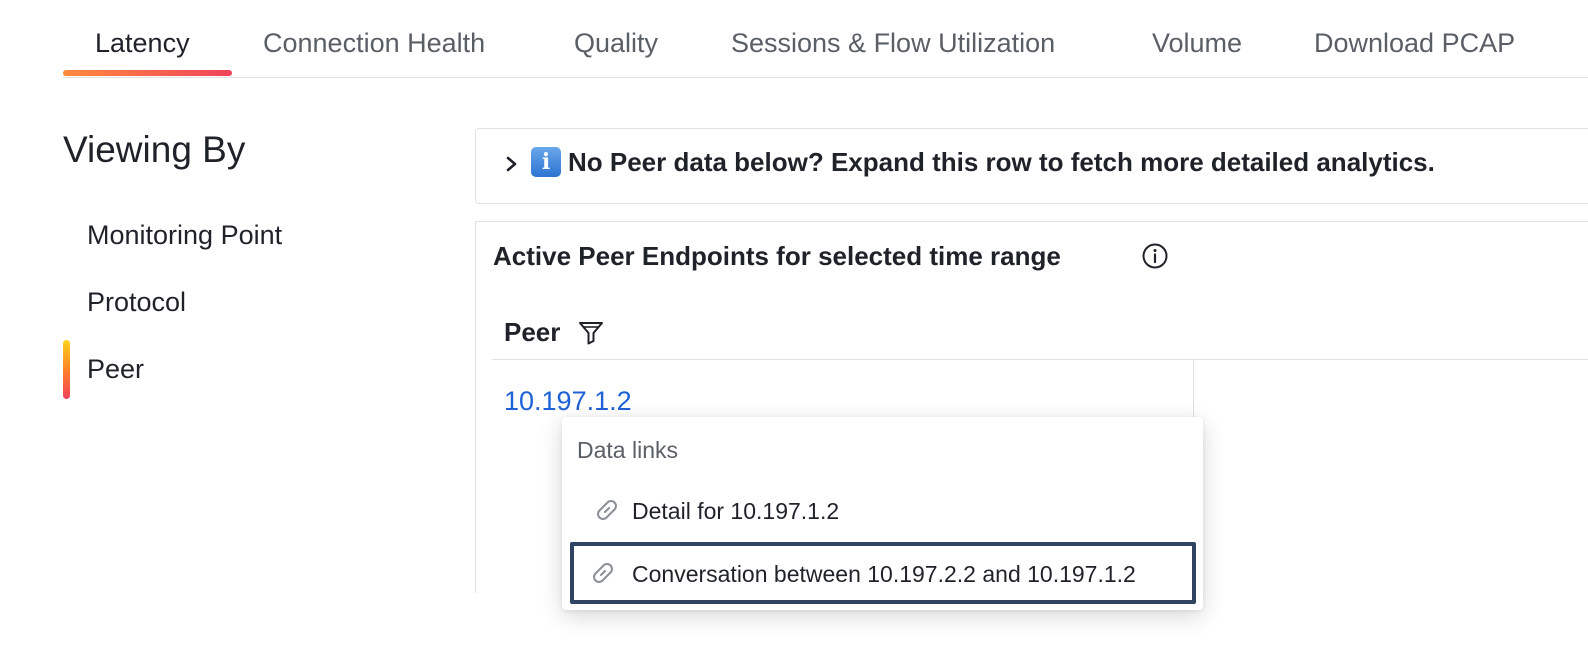 This screenshot has width=1588, height=670. I want to click on tab-bar-divider, so click(825, 77).